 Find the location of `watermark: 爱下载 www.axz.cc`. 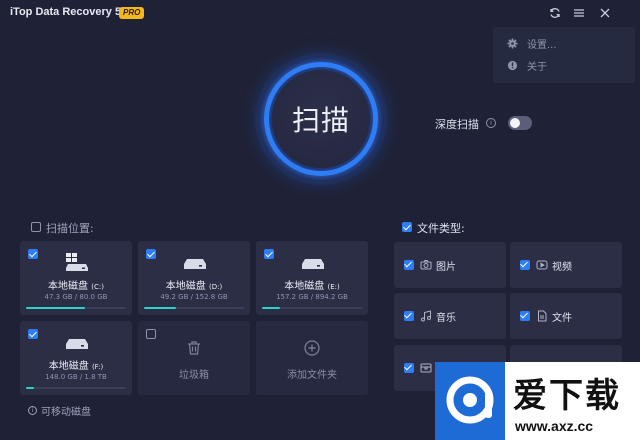

watermark: 爱下载 www.axz.cc is located at coordinates (537, 401).